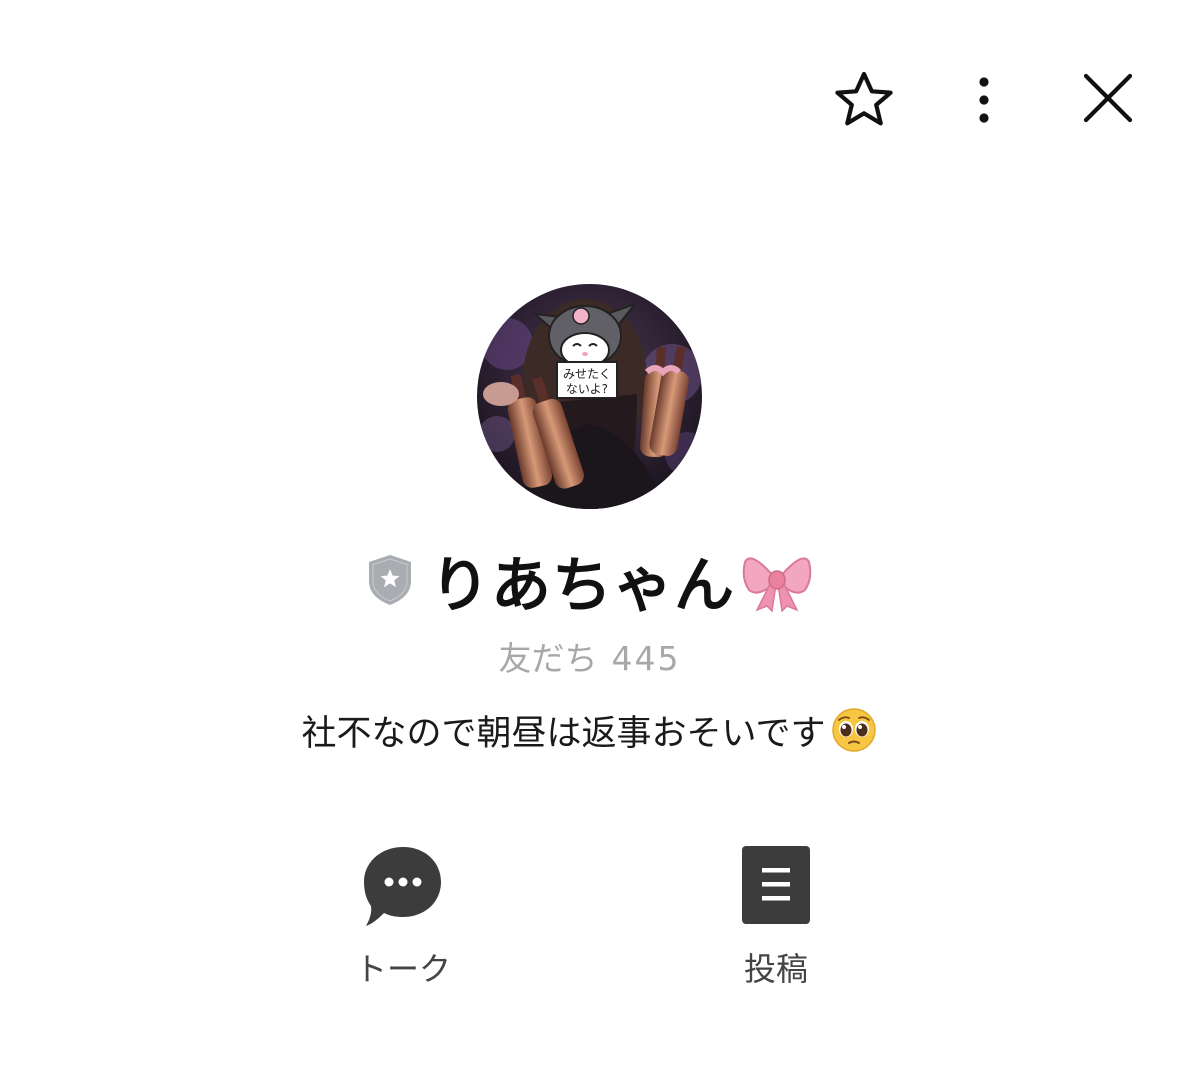  Describe the element at coordinates (582, 585) in the screenshot. I see `profile-name: りあちゃん` at that location.